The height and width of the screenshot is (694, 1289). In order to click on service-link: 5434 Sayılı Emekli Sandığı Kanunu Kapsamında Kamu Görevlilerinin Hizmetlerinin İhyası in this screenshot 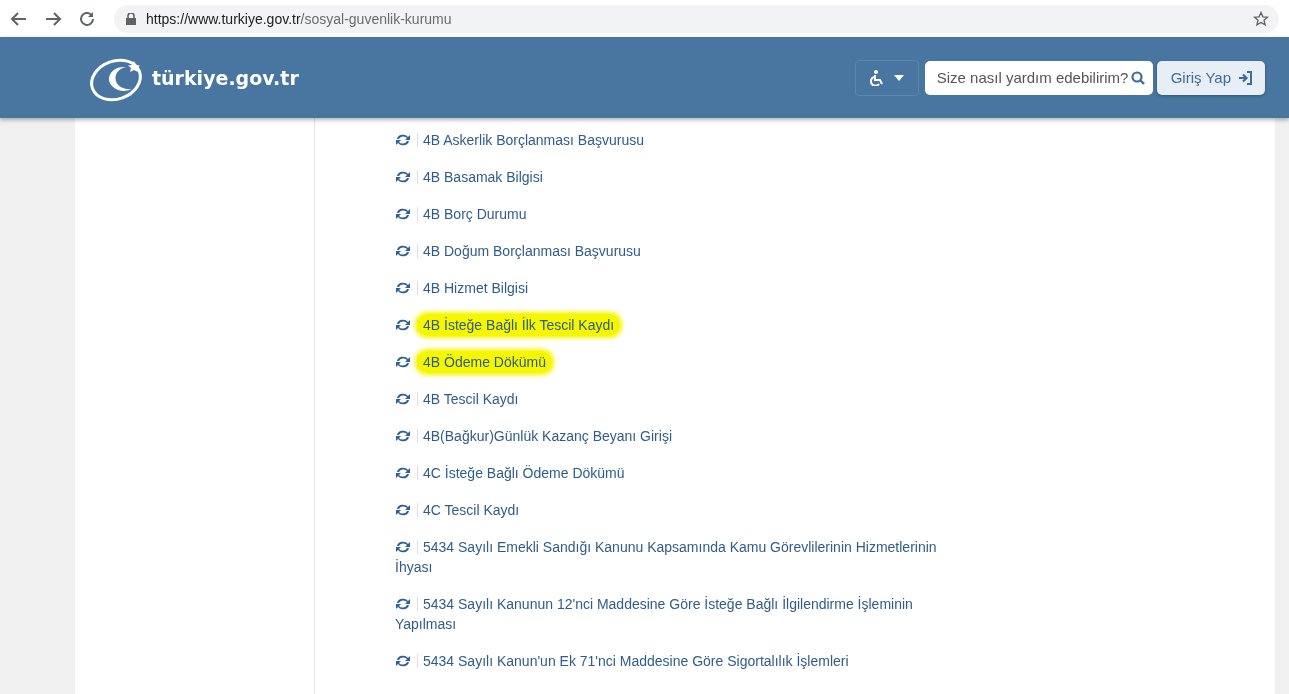, I will do `click(675, 557)`.